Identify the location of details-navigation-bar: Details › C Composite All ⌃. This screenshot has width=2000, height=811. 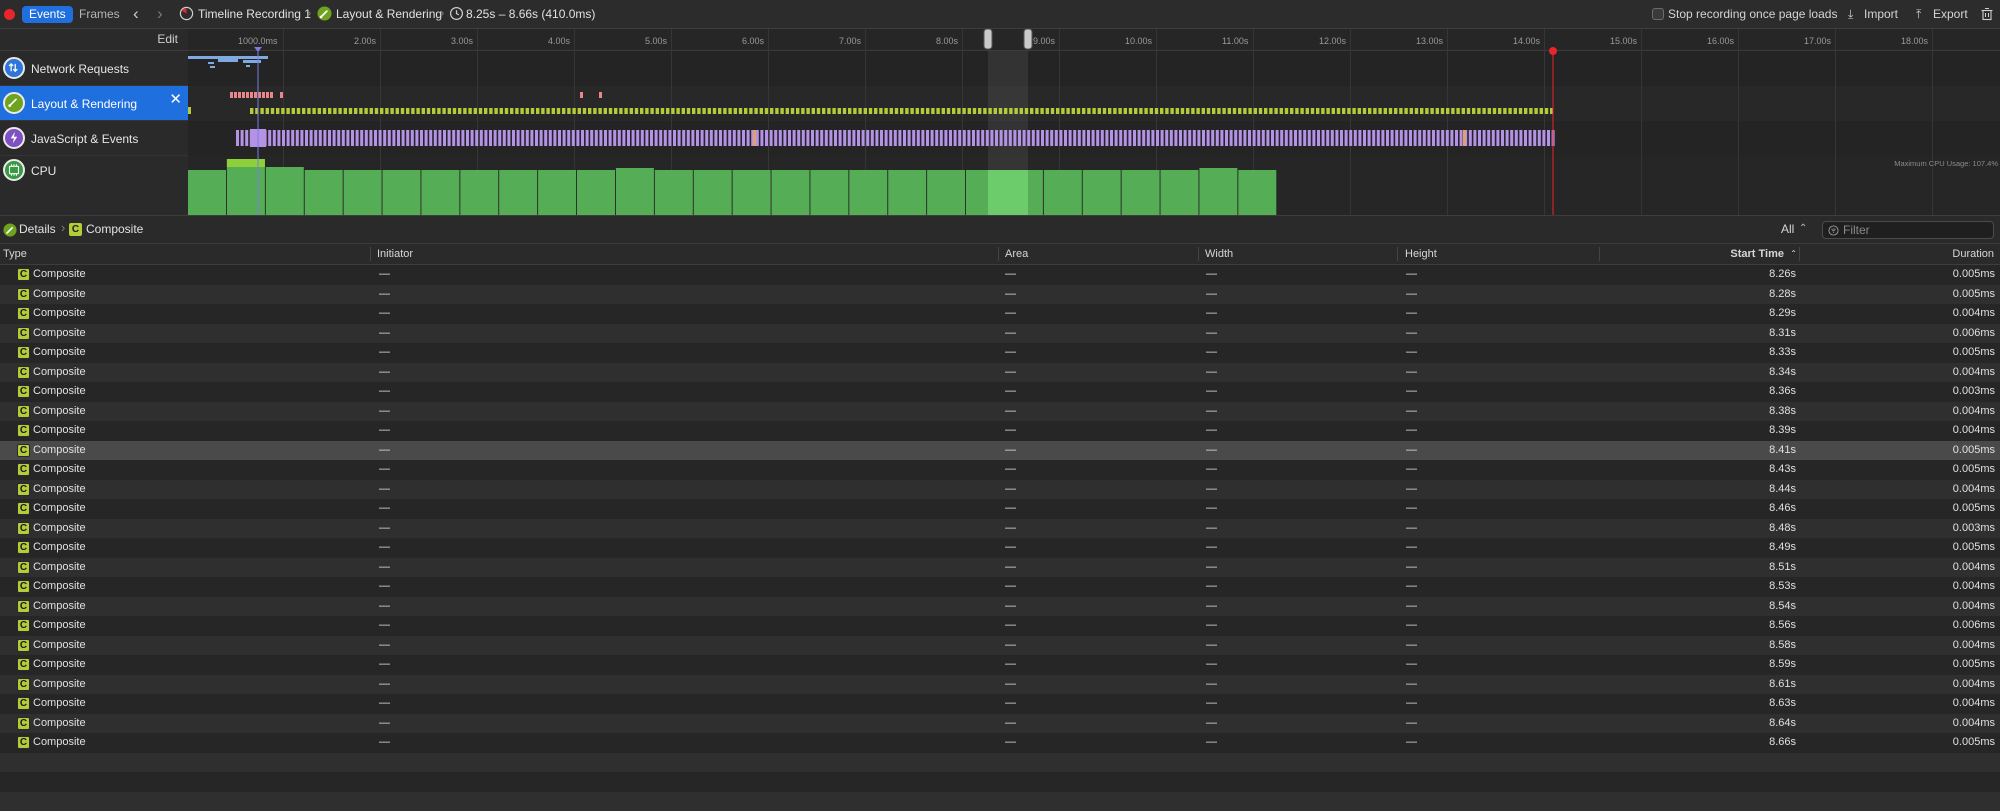
(1000, 229).